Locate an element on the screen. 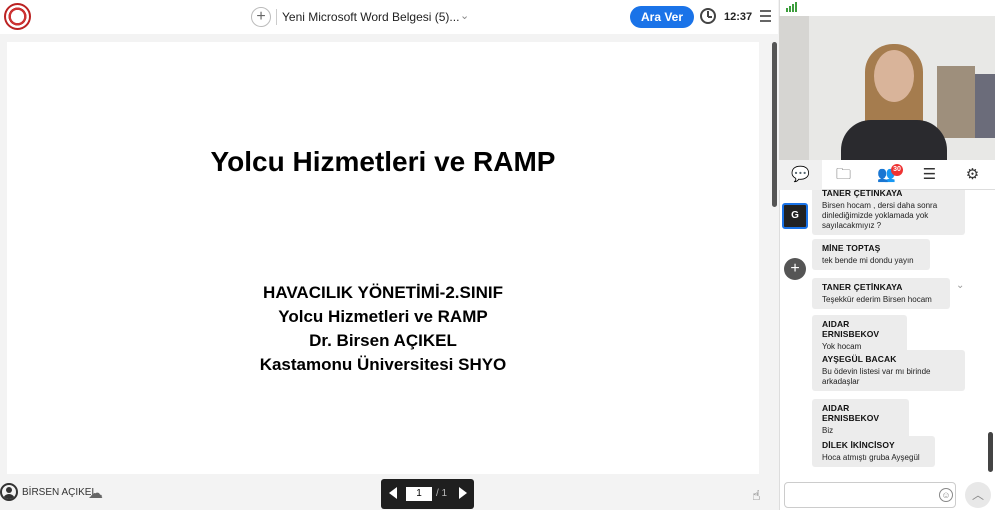  list-icon: ☰ is located at coordinates (929, 174).